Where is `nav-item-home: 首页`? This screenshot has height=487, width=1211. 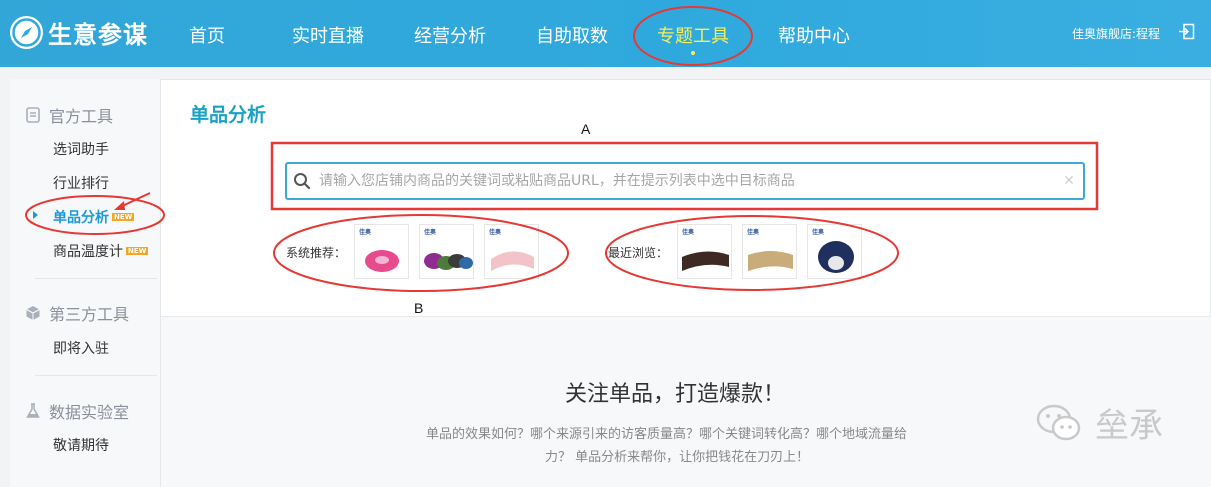 nav-item-home: 首页 is located at coordinates (207, 35).